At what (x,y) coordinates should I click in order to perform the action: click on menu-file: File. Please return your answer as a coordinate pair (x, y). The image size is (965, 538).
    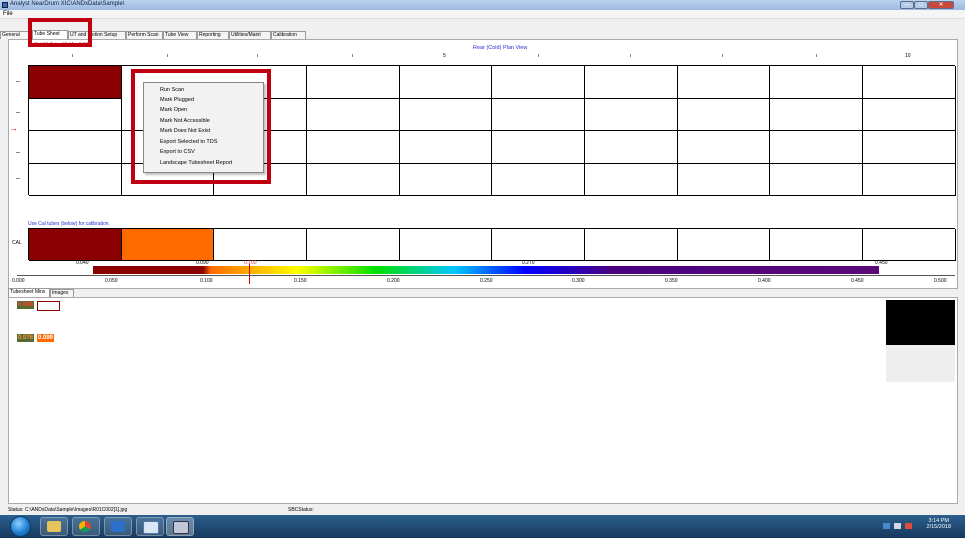
    Looking at the image, I should click on (8, 14).